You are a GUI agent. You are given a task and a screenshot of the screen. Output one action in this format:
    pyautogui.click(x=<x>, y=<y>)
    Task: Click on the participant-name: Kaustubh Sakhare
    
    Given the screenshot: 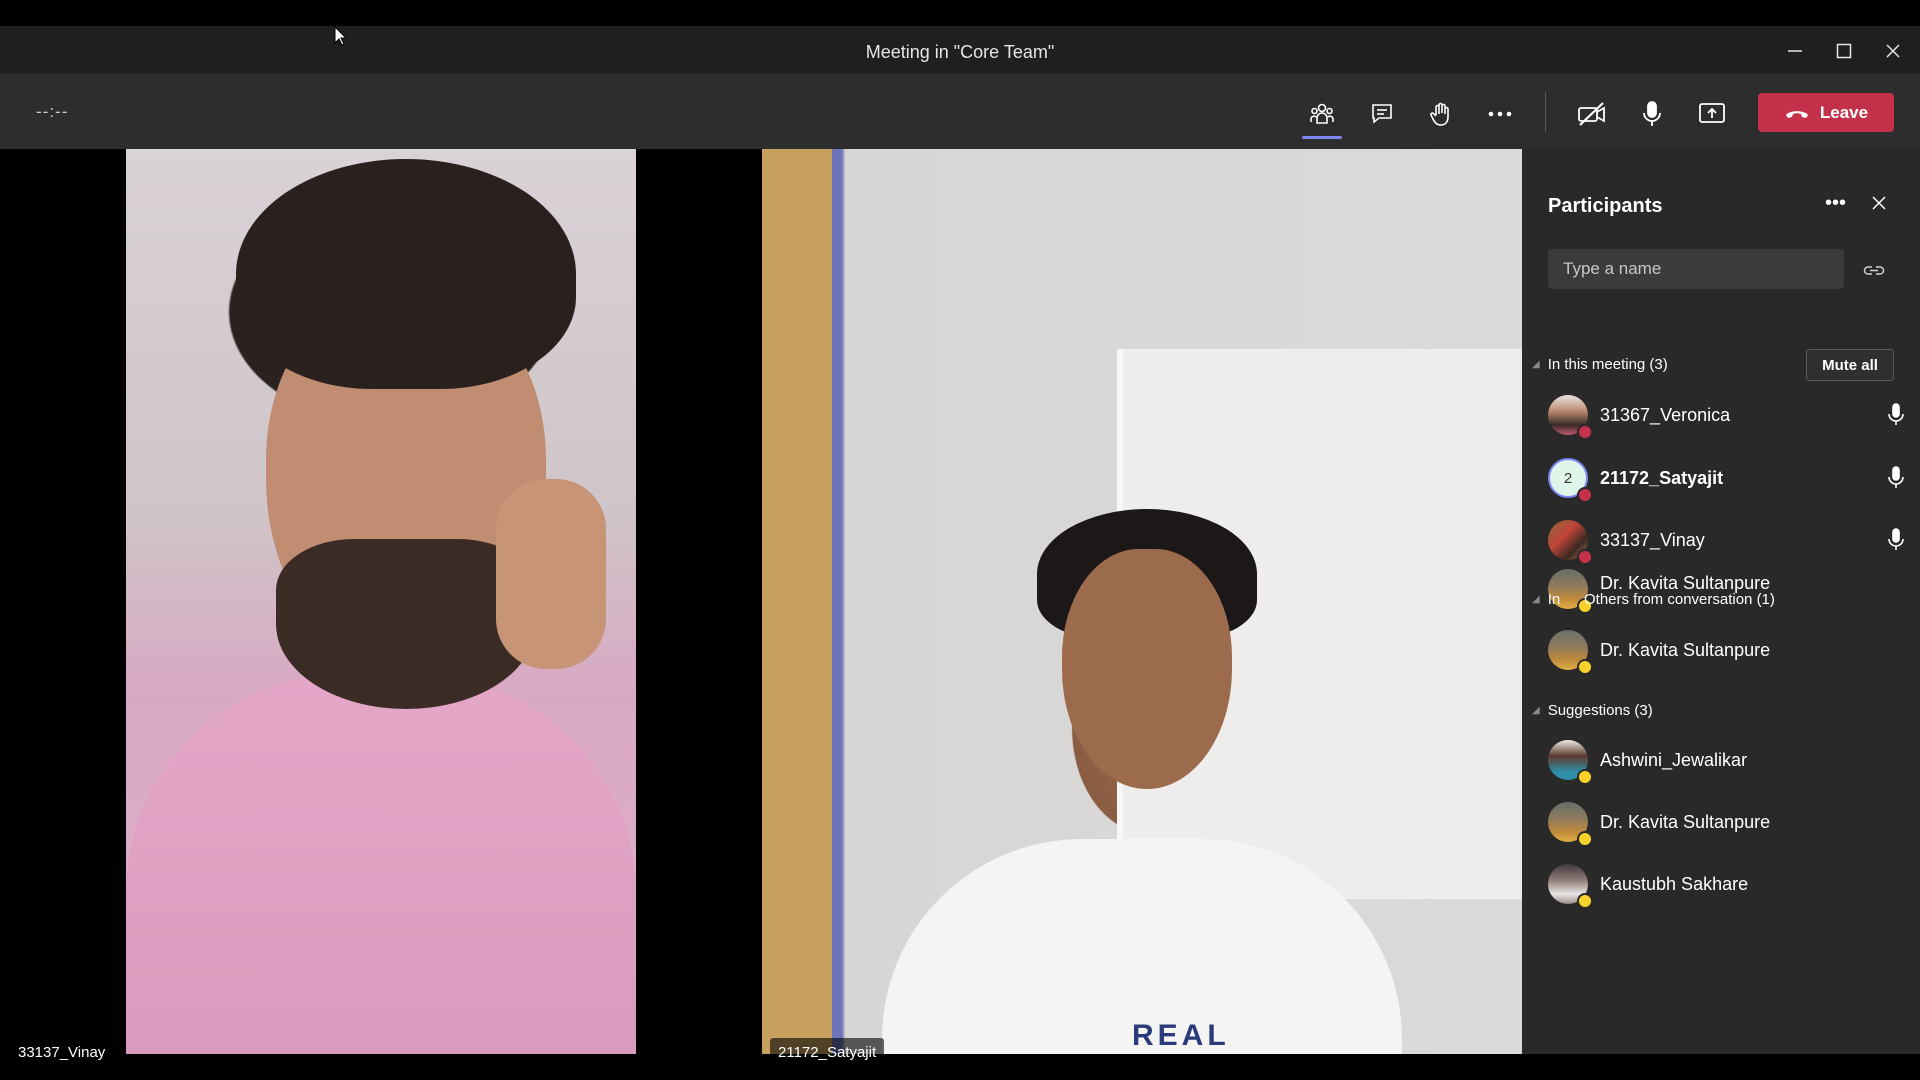 What is the action you would take?
    pyautogui.click(x=1674, y=884)
    